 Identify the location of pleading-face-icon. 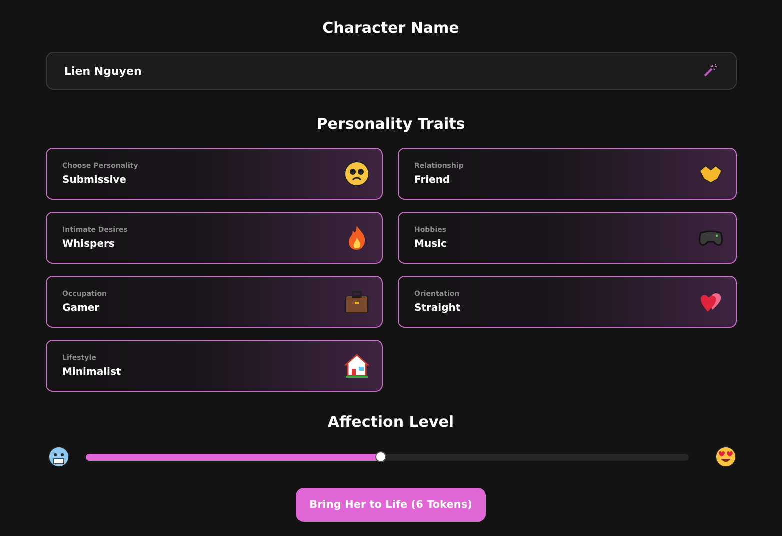
(357, 174).